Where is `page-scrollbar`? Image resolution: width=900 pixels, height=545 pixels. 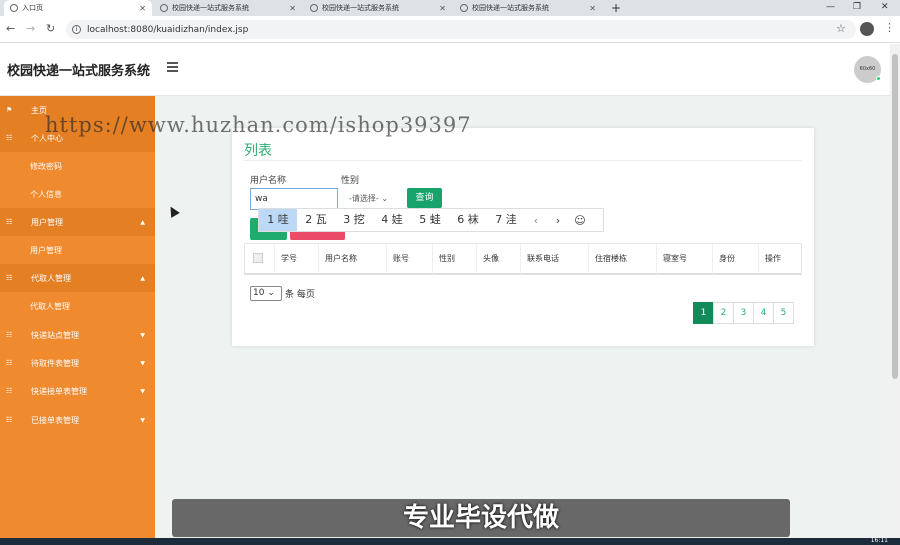 page-scrollbar is located at coordinates (895, 291).